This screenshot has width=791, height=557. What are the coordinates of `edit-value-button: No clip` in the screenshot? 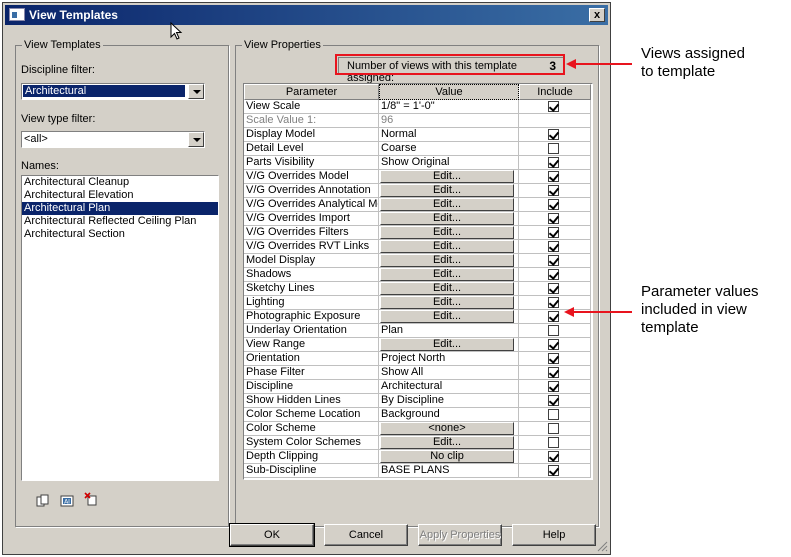 It's located at (447, 456).